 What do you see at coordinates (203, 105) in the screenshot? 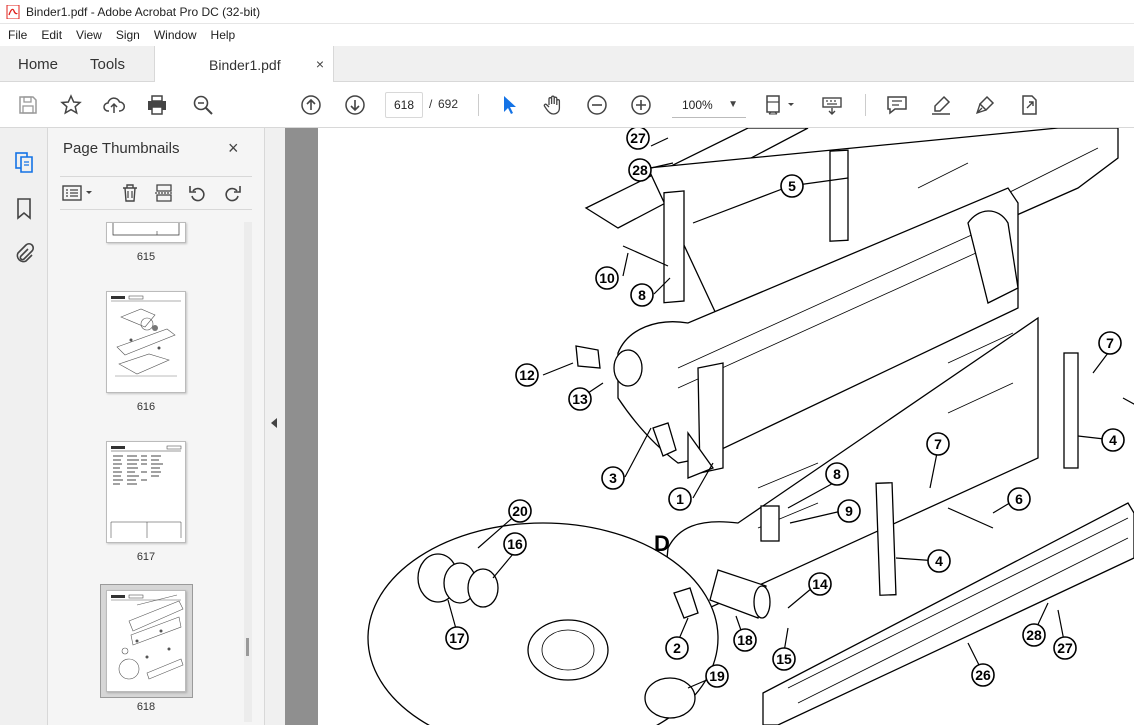
I see `zoom-search-icon` at bounding box center [203, 105].